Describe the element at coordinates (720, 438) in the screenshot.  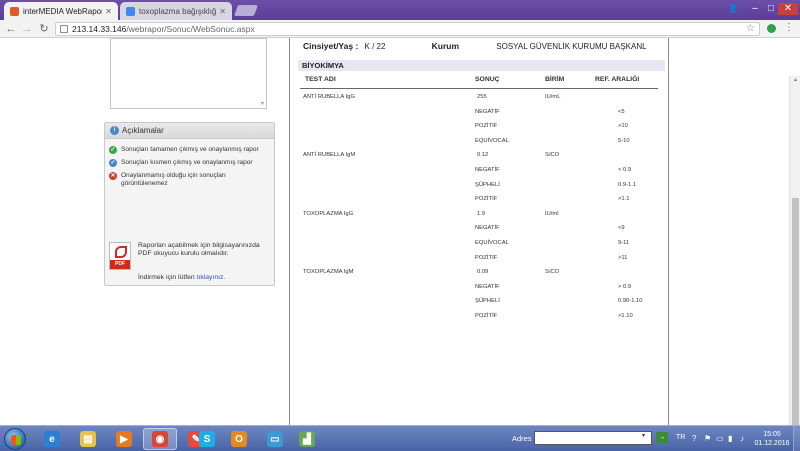
I see `monitor-icon: ▭` at that location.